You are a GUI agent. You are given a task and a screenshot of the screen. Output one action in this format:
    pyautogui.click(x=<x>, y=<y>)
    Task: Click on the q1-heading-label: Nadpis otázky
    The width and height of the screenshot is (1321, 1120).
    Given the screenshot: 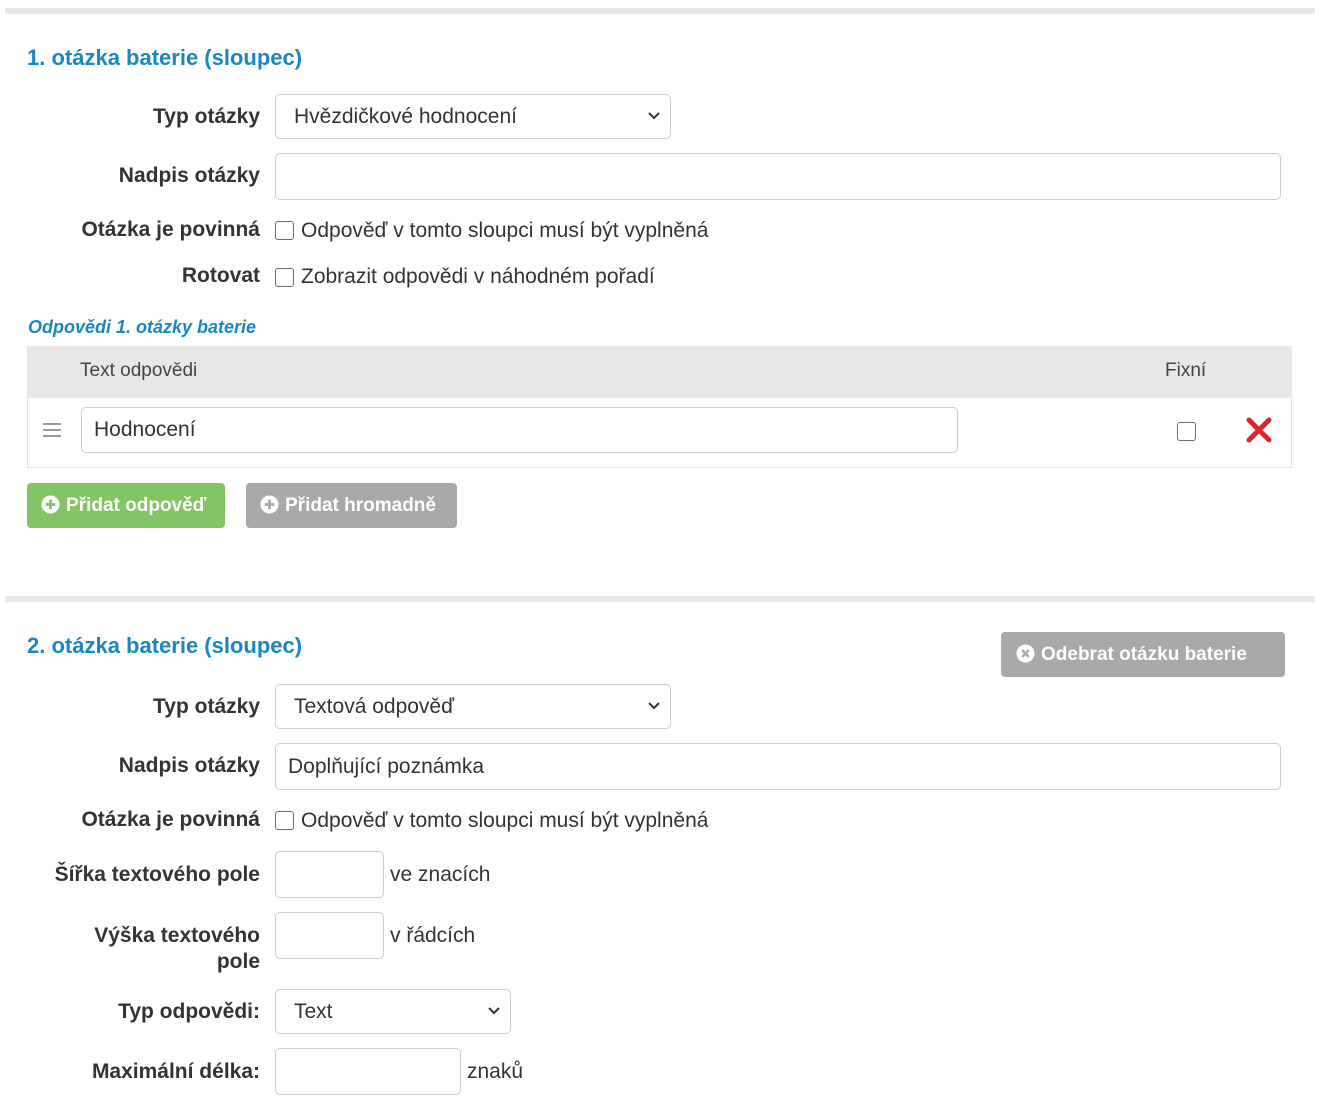 What is the action you would take?
    pyautogui.click(x=189, y=175)
    